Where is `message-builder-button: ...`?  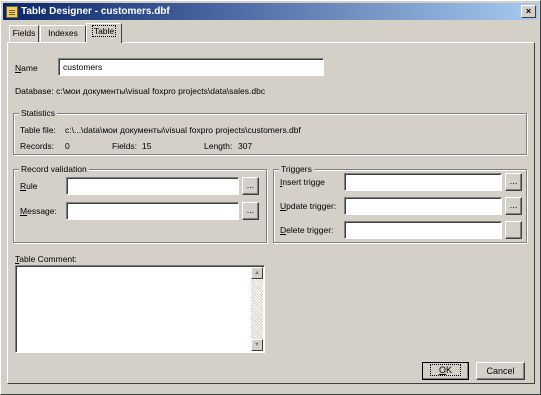 message-builder-button: ... is located at coordinates (250, 211).